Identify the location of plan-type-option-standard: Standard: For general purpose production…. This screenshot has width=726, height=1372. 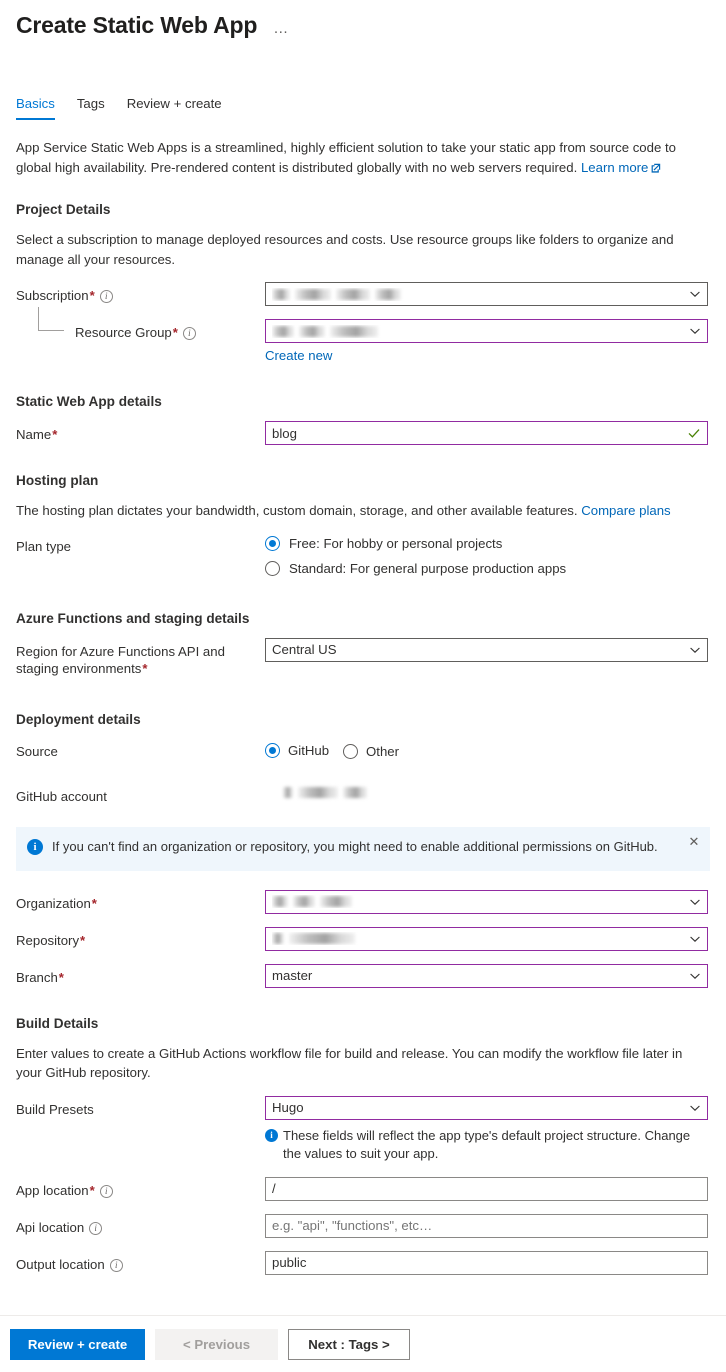
(487, 569).